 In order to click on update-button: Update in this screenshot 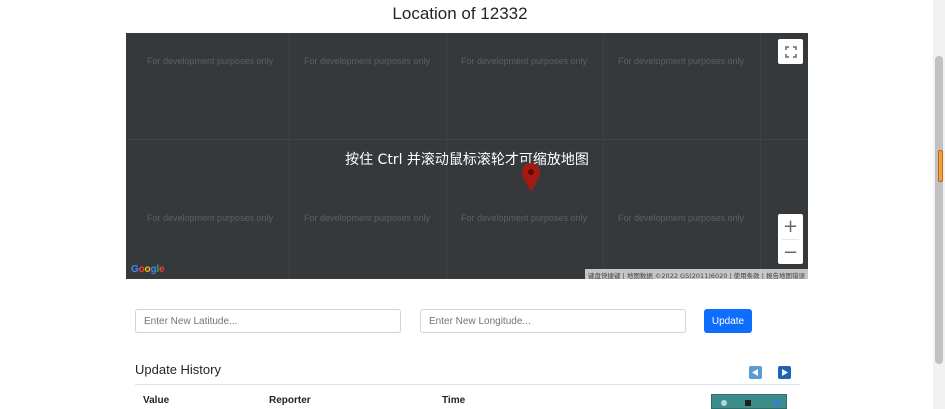, I will do `click(728, 321)`.